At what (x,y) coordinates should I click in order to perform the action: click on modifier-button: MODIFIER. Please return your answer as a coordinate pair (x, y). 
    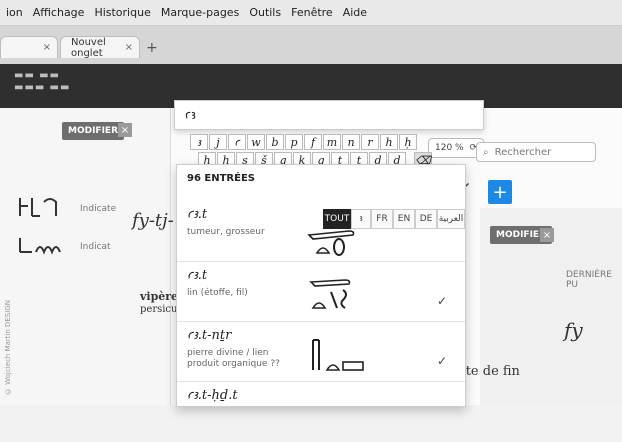
    Looking at the image, I should click on (93, 131).